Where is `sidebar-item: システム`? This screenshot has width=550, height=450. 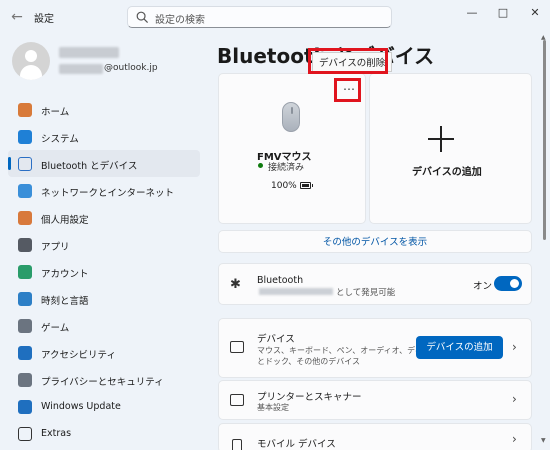 sidebar-item: システム is located at coordinates (104, 136).